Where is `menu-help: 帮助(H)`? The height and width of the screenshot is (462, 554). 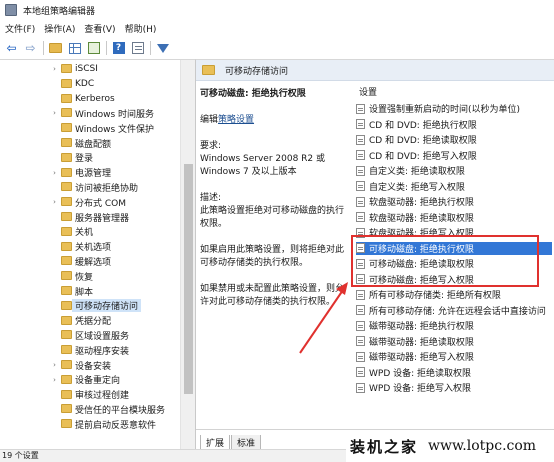 menu-help: 帮助(H) is located at coordinates (140, 28).